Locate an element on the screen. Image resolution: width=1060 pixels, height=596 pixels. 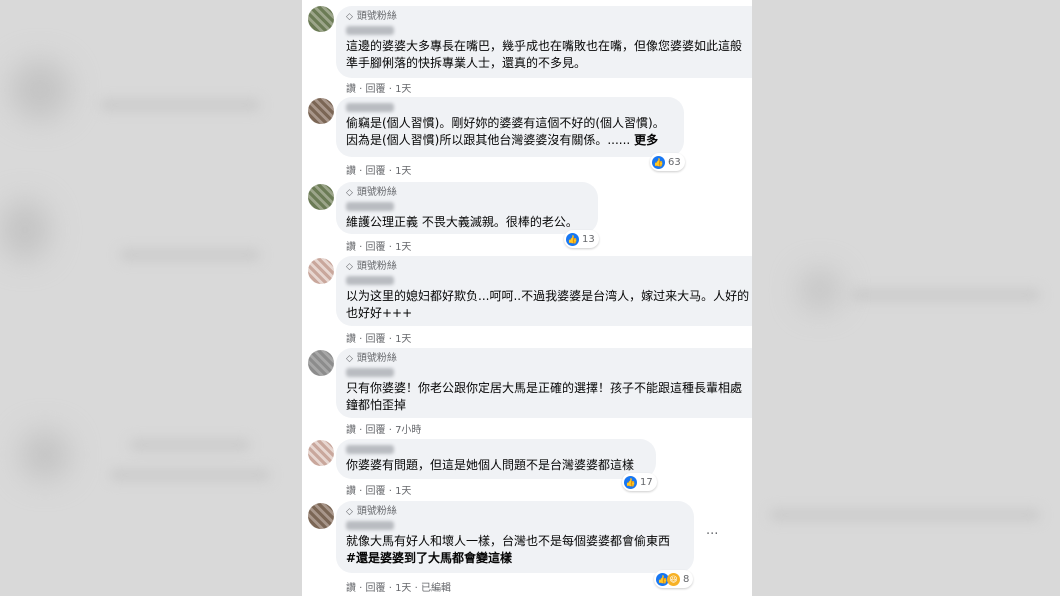
reaction-number: 13 is located at coordinates (588, 239).